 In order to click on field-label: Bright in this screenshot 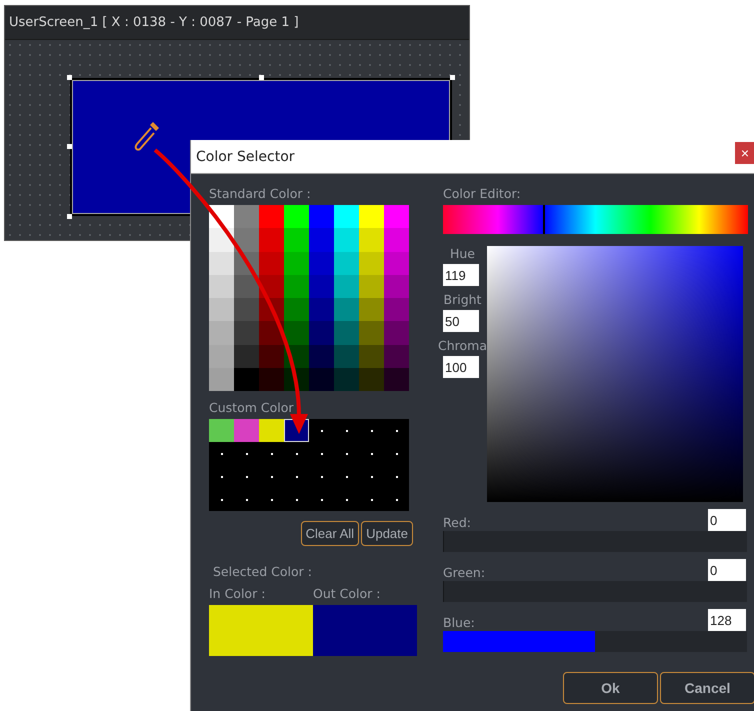, I will do `click(463, 300)`.